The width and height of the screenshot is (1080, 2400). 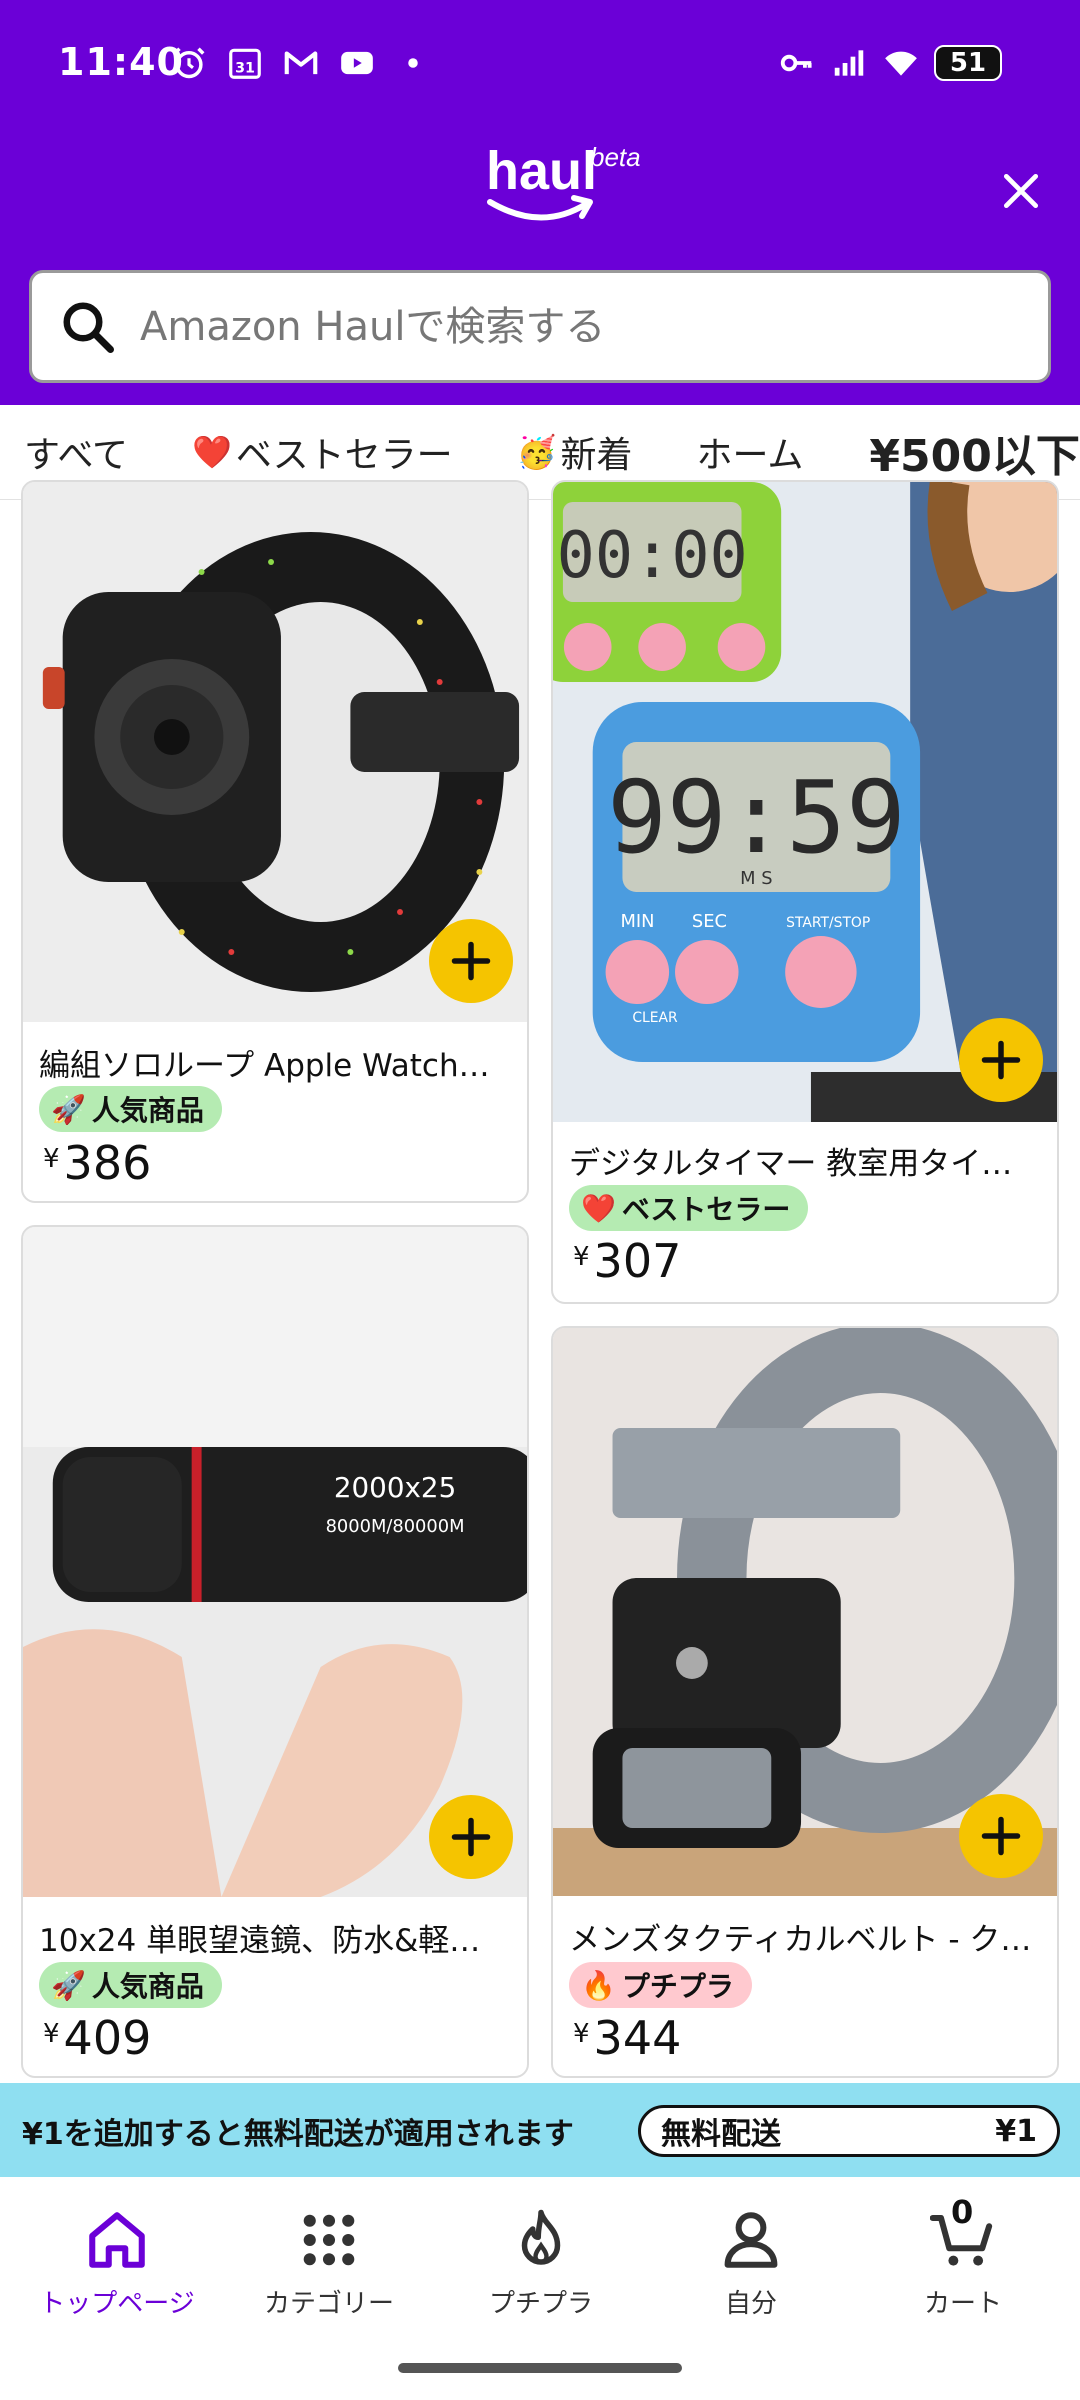 What do you see at coordinates (805, 1702) in the screenshot?
I see `product-card: メンズタクティカルベルト - ク… 🔥 プチプラ ¥ 344` at bounding box center [805, 1702].